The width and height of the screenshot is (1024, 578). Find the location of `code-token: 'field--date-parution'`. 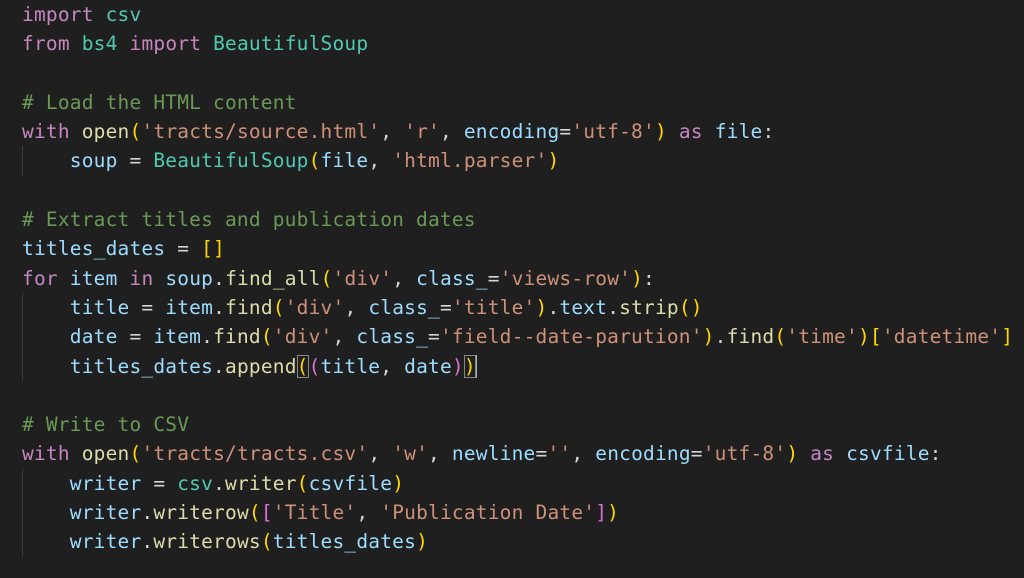

code-token: 'field--date-parution' is located at coordinates (571, 337).